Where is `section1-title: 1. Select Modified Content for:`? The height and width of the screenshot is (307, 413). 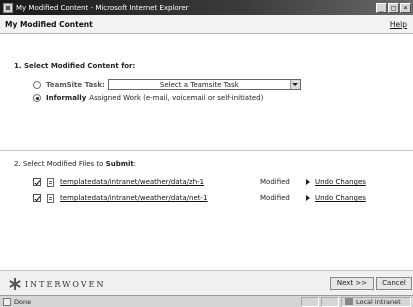
section1-title: 1. Select Modified Content for: is located at coordinates (75, 66).